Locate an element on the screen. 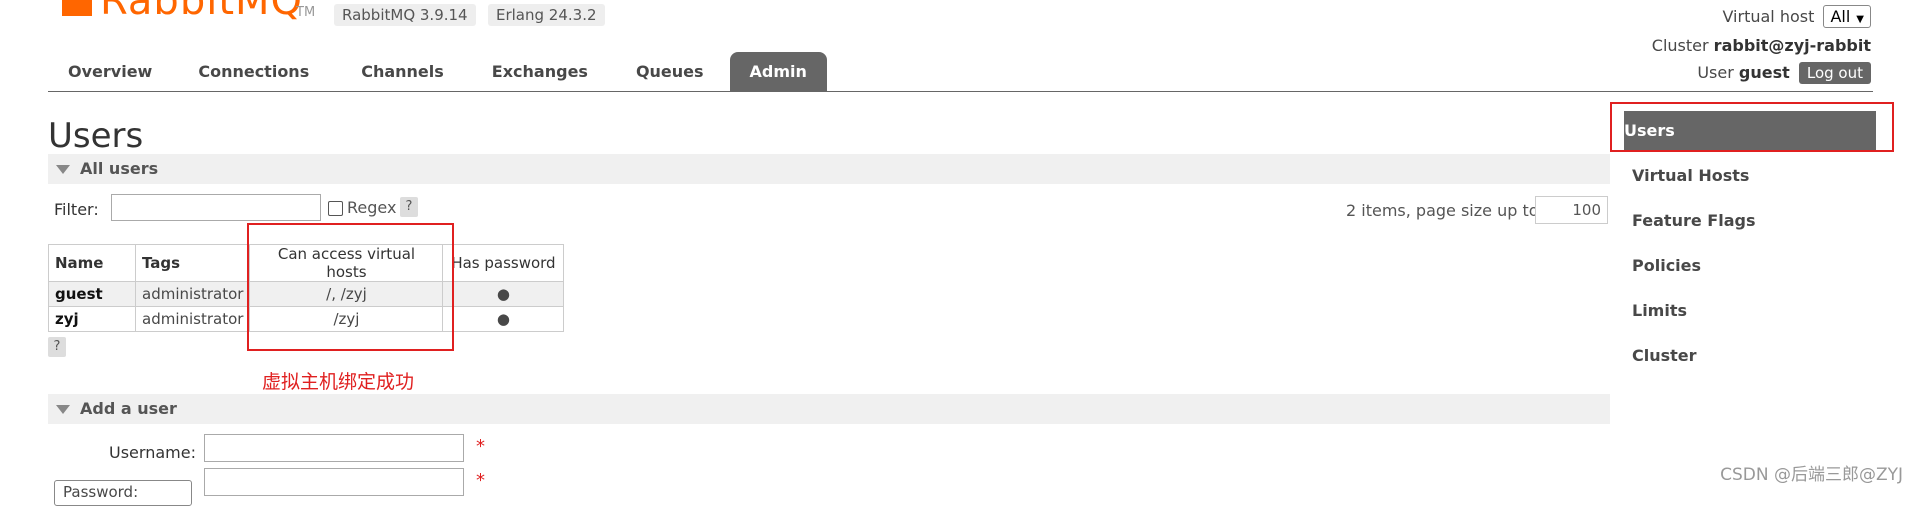 The height and width of the screenshot is (506, 1917). tab-exchanges: Exchanges is located at coordinates (540, 72).